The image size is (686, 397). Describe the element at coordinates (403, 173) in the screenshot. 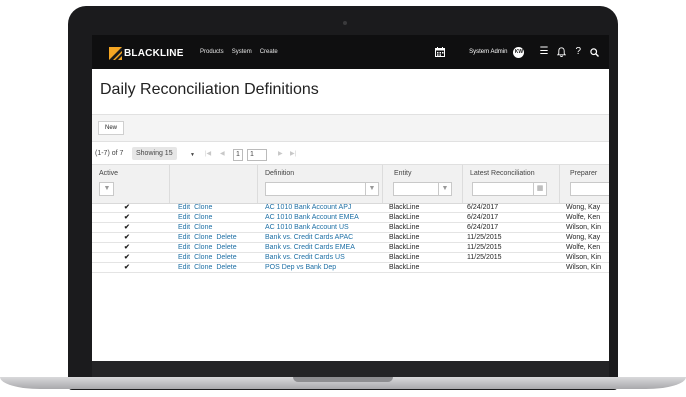

I see `column-header-entity: Entity` at that location.